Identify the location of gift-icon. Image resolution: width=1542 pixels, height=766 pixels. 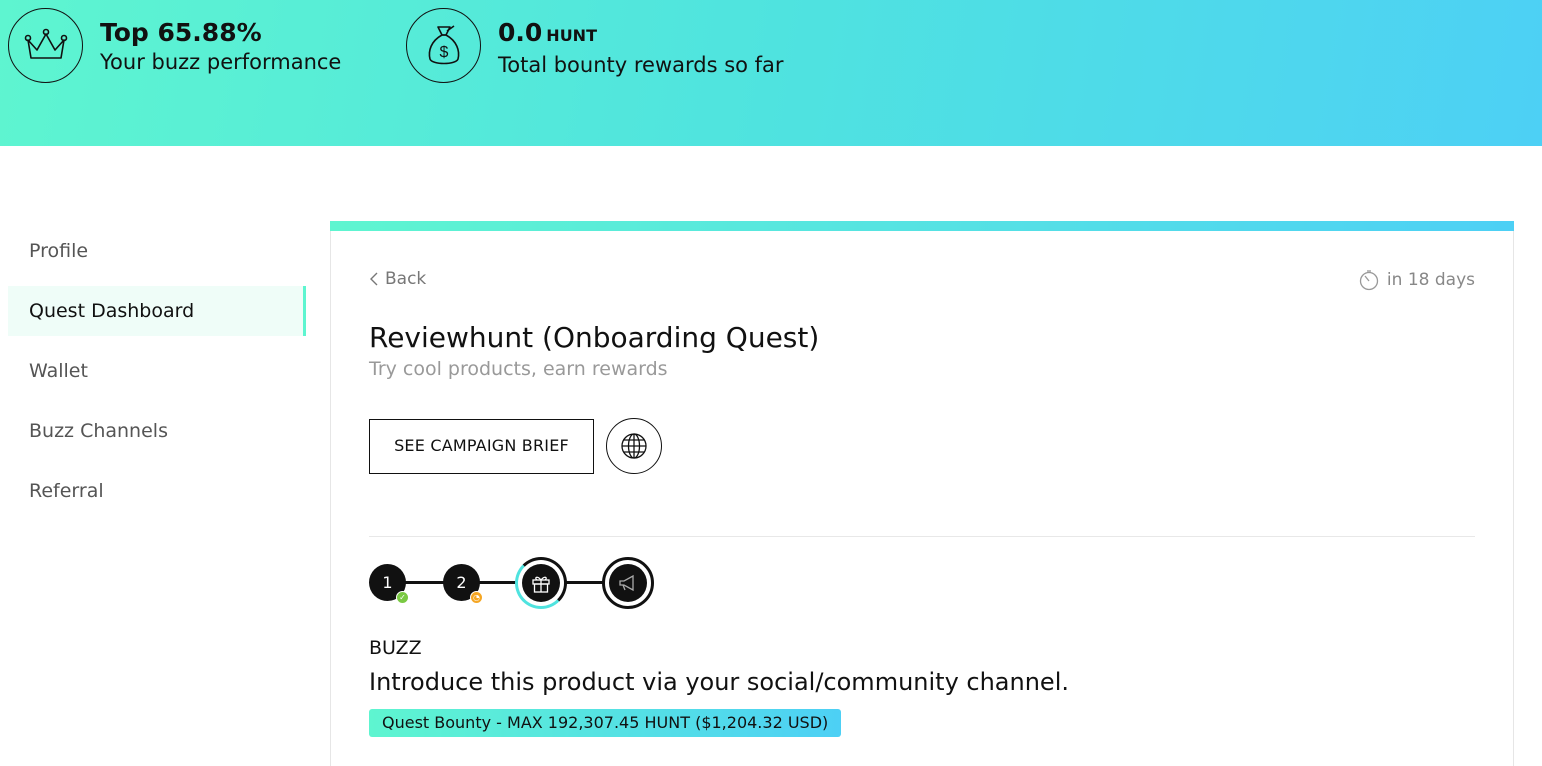
(541, 584).